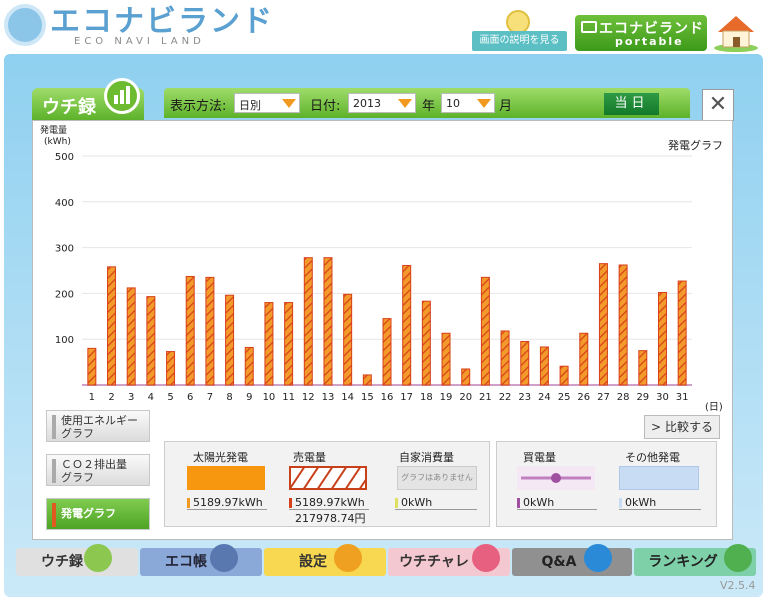 This screenshot has height=597, width=767. What do you see at coordinates (660, 503) in the screenshot?
I see `other-generation-value: 0kWh` at bounding box center [660, 503].